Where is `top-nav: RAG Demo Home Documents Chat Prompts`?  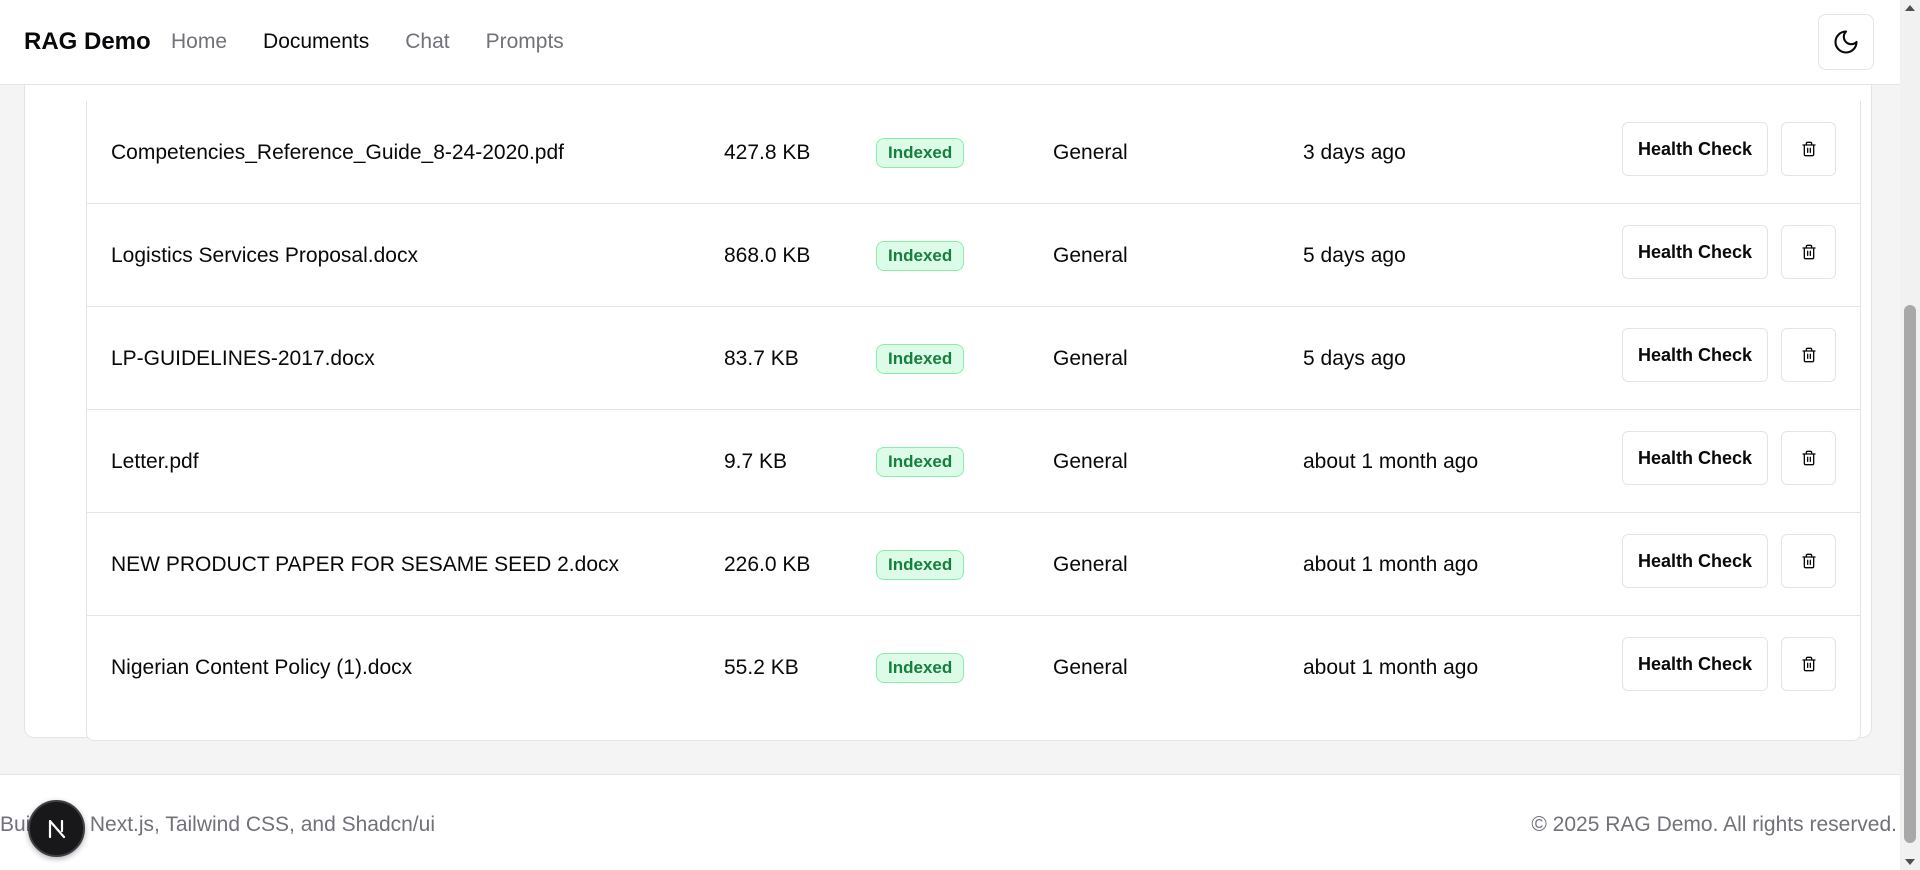
top-nav: RAG Demo Home Documents Chat Prompts is located at coordinates (950, 42).